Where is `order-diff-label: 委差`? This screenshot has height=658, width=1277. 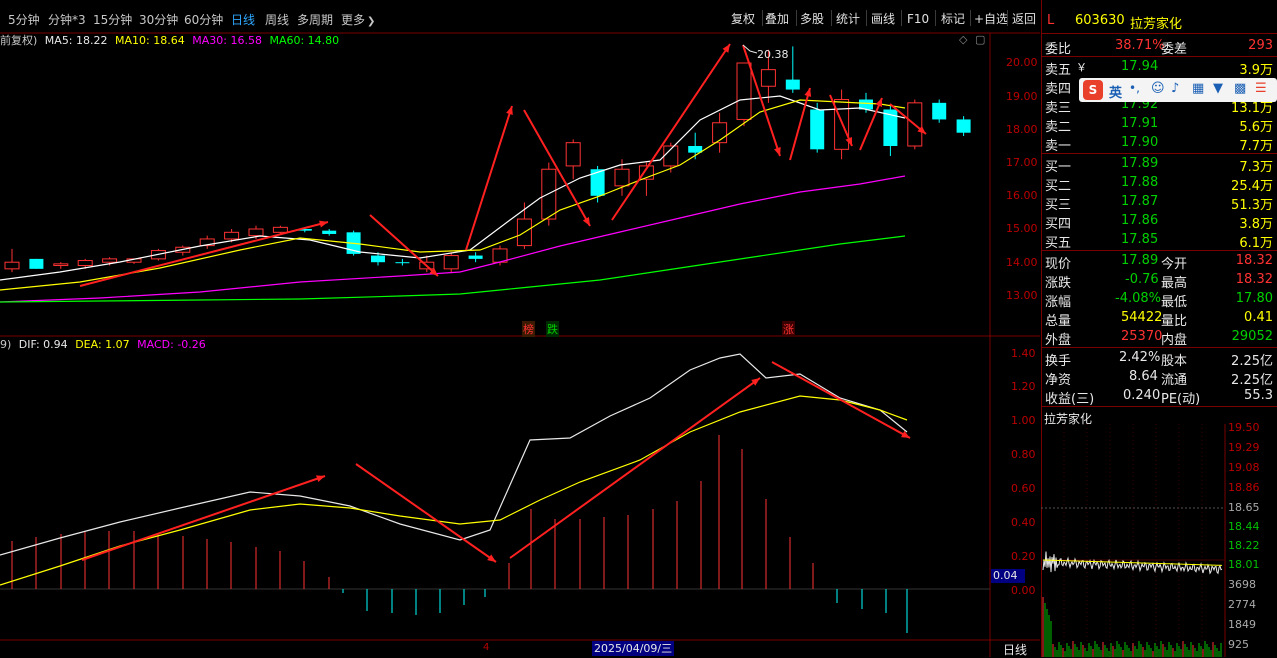 order-diff-label: 委差 is located at coordinates (1174, 49).